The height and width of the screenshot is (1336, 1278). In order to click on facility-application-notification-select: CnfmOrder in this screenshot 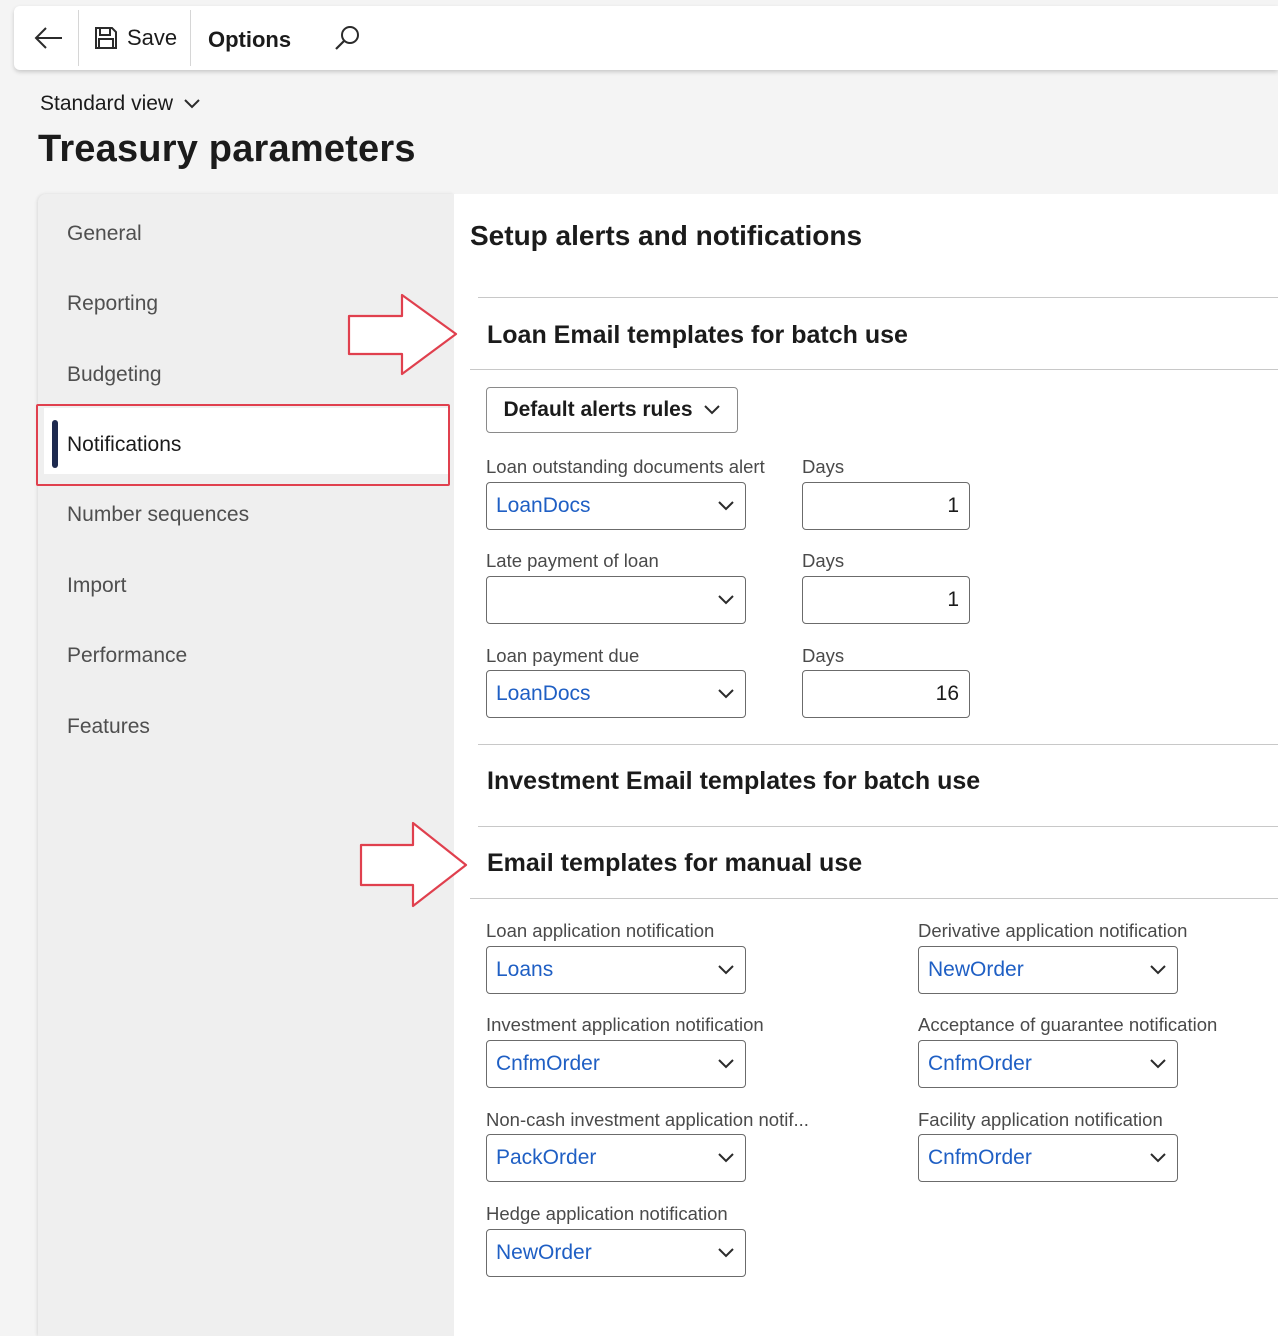, I will do `click(1048, 1158)`.